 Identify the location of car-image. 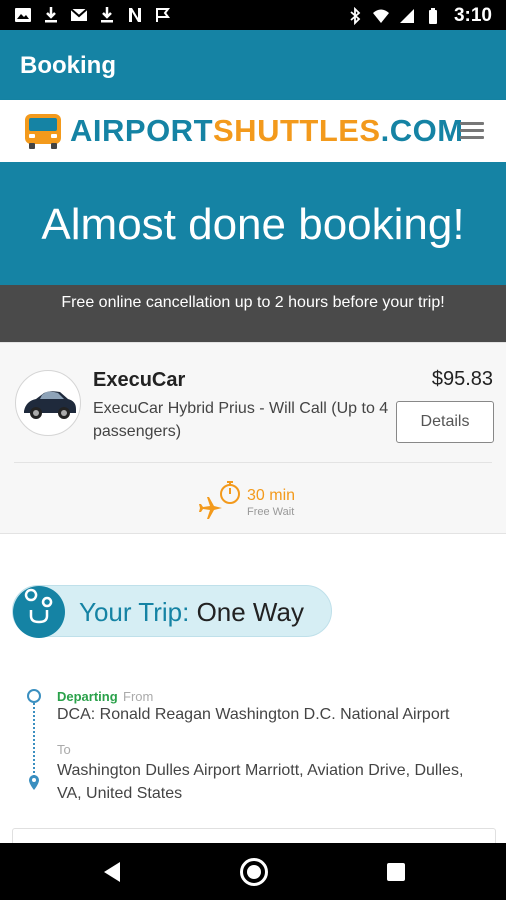
(48, 403).